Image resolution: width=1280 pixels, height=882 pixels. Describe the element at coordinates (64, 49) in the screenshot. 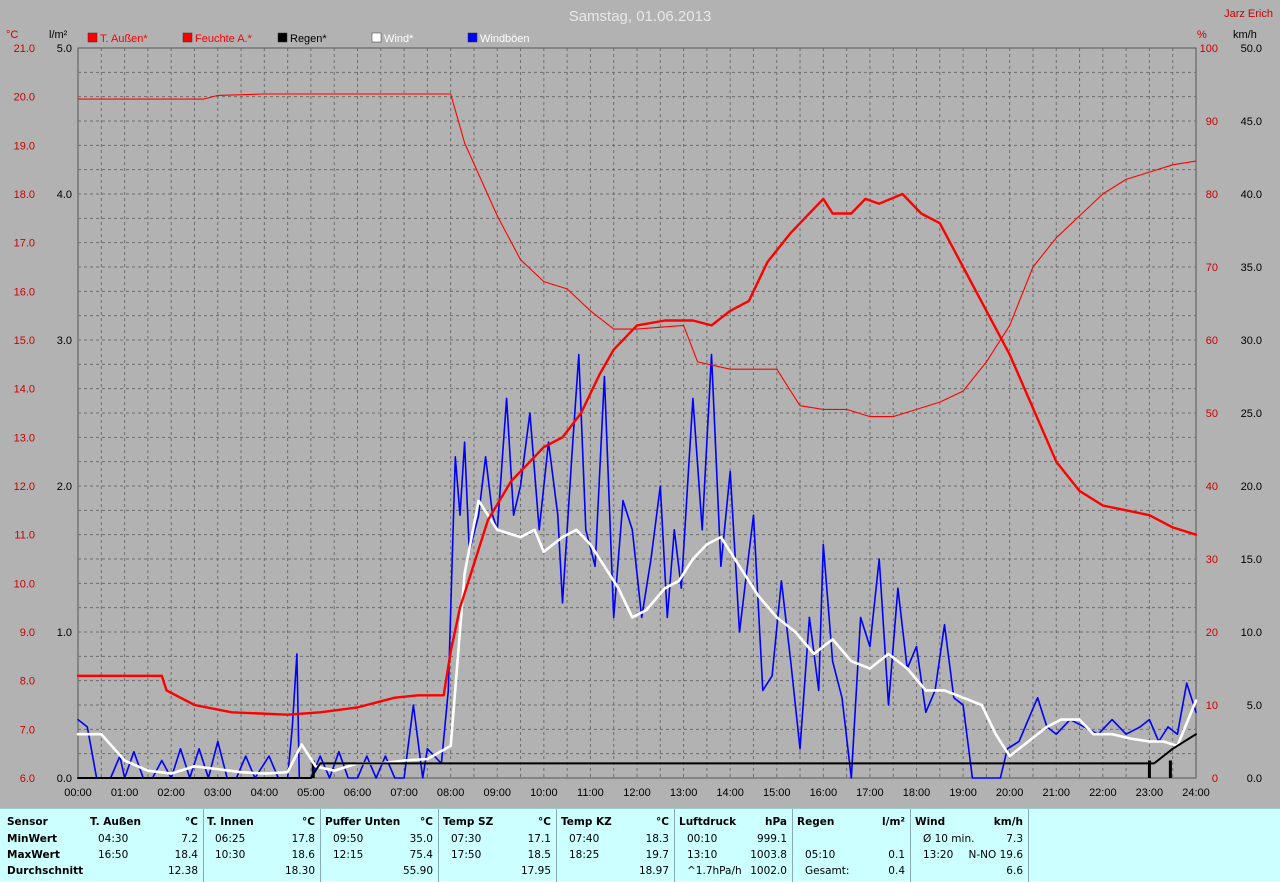

I see `rain-tick-label: 5.0` at that location.